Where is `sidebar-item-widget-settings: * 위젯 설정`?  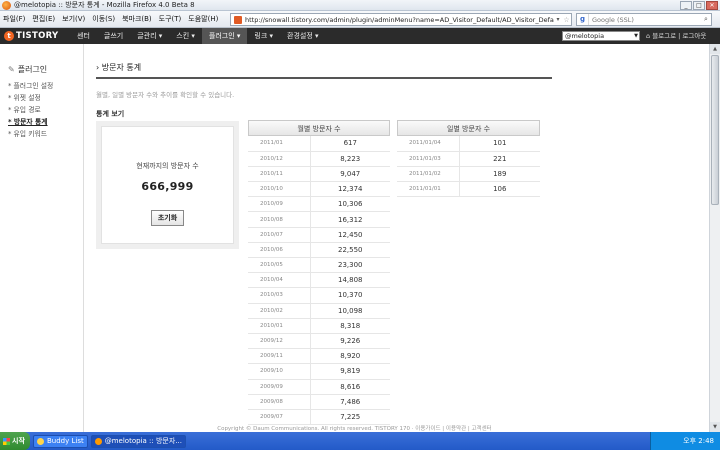
sidebar-item-widget-settings: * 위젯 설정 is located at coordinates (45, 98).